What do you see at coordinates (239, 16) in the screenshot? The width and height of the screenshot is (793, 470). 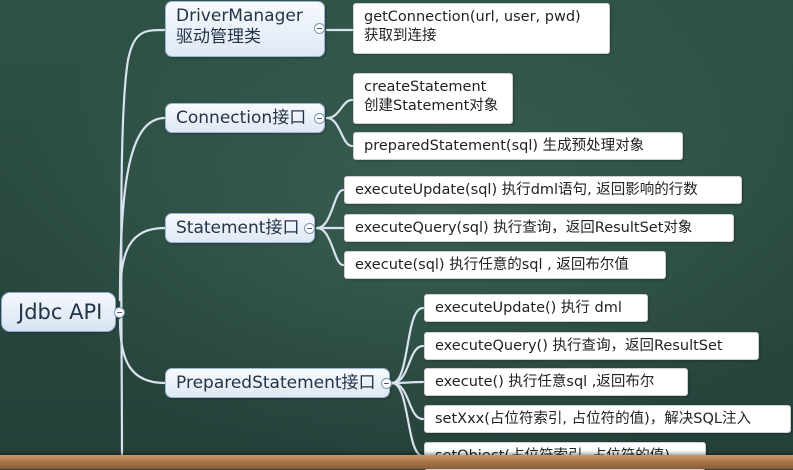 I see `category-title: DriverManager` at bounding box center [239, 16].